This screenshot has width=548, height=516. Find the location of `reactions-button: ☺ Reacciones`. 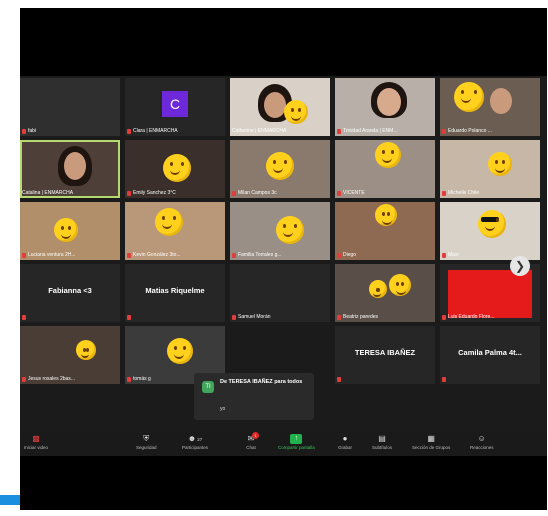

reactions-button: ☺ Reacciones is located at coordinates (482, 442).